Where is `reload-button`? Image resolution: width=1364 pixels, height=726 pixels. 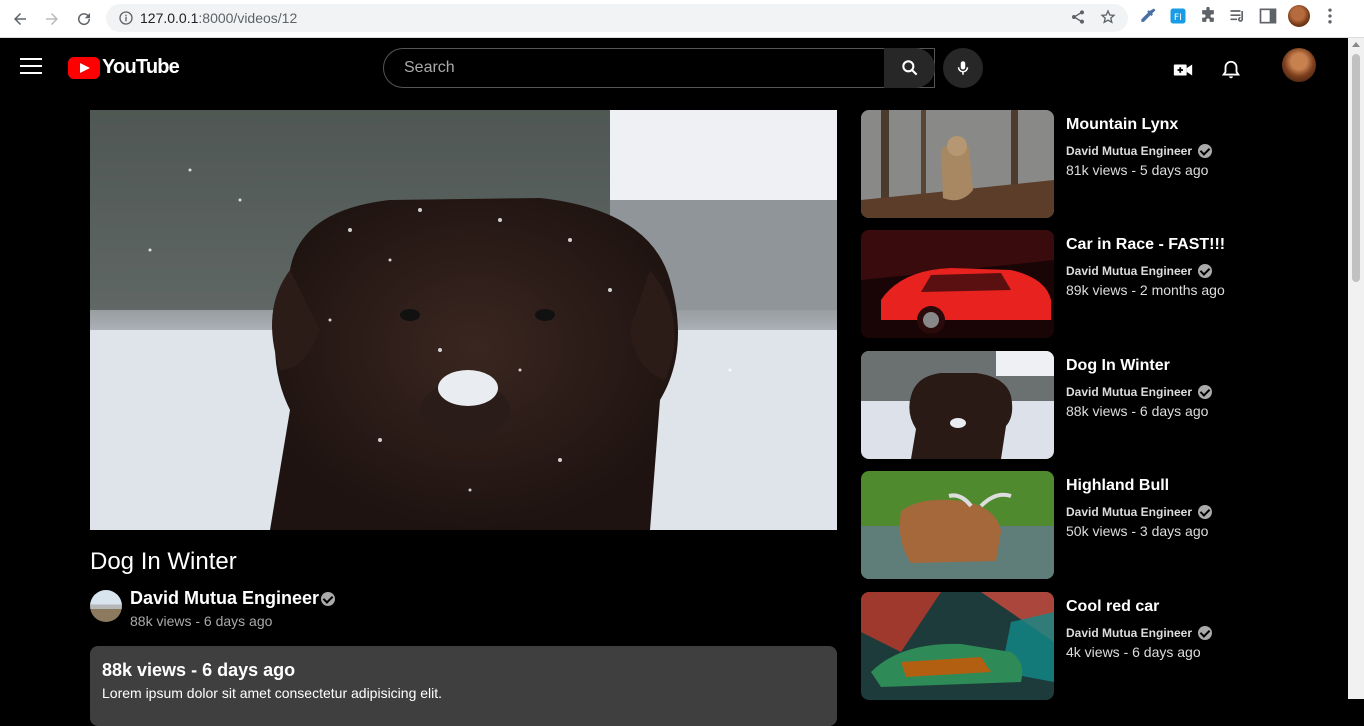
reload-button is located at coordinates (84, 19).